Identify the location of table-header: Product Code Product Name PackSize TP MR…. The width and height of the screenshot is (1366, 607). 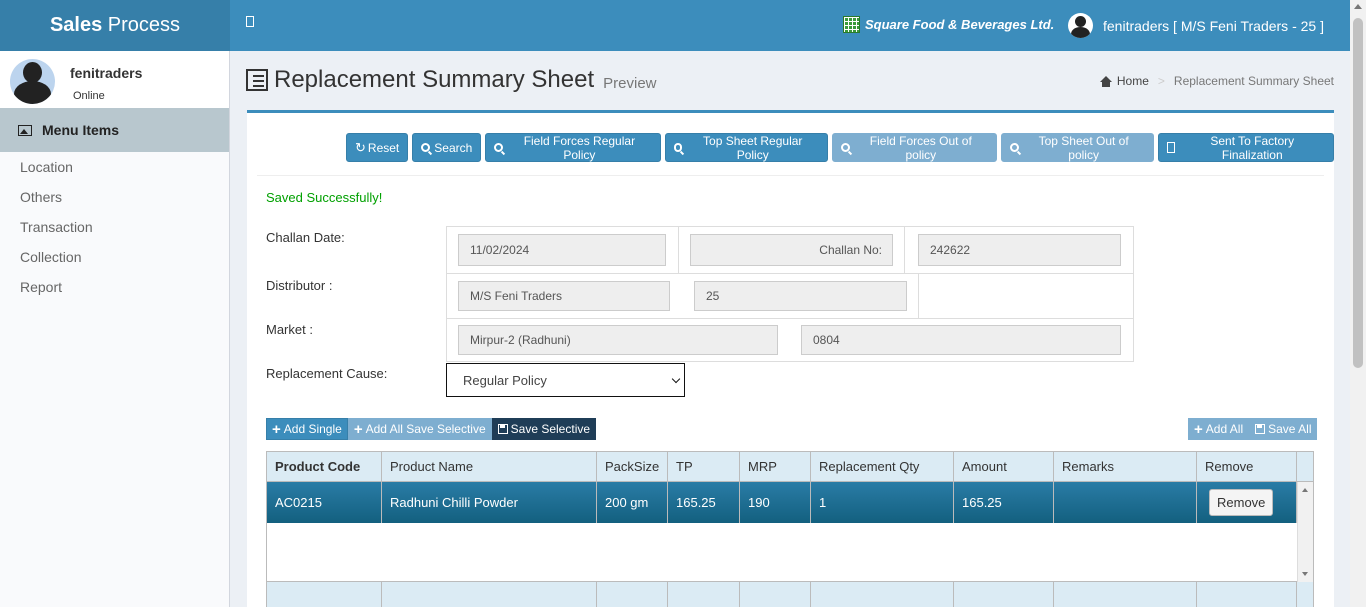
(790, 467).